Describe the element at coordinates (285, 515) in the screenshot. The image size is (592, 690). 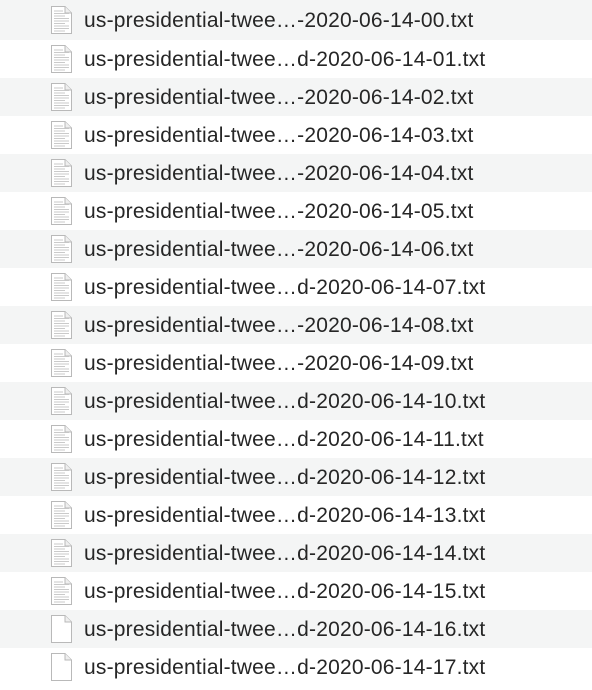
I see `file-name: us-presidential-twee…d-2020-06-14-13.txt` at that location.